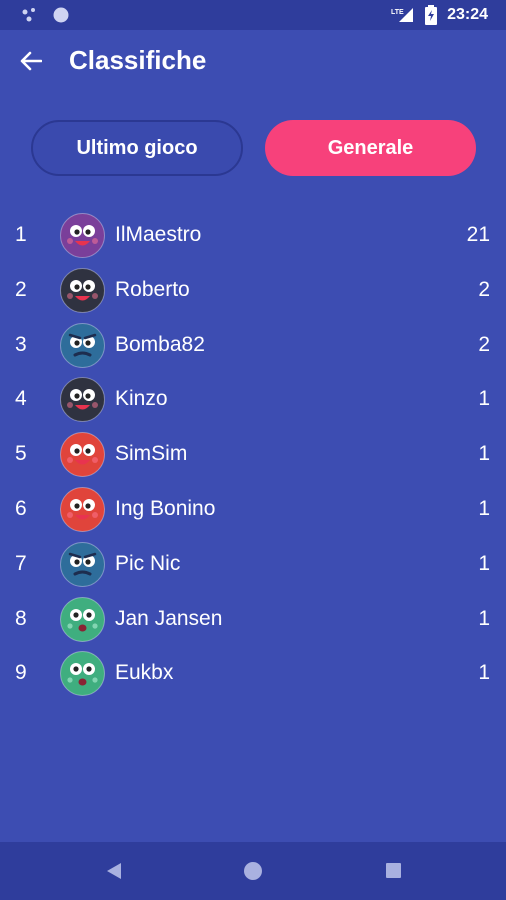 The width and height of the screenshot is (506, 900). Describe the element at coordinates (467, 14) in the screenshot. I see `status-time: 23:24` at that location.